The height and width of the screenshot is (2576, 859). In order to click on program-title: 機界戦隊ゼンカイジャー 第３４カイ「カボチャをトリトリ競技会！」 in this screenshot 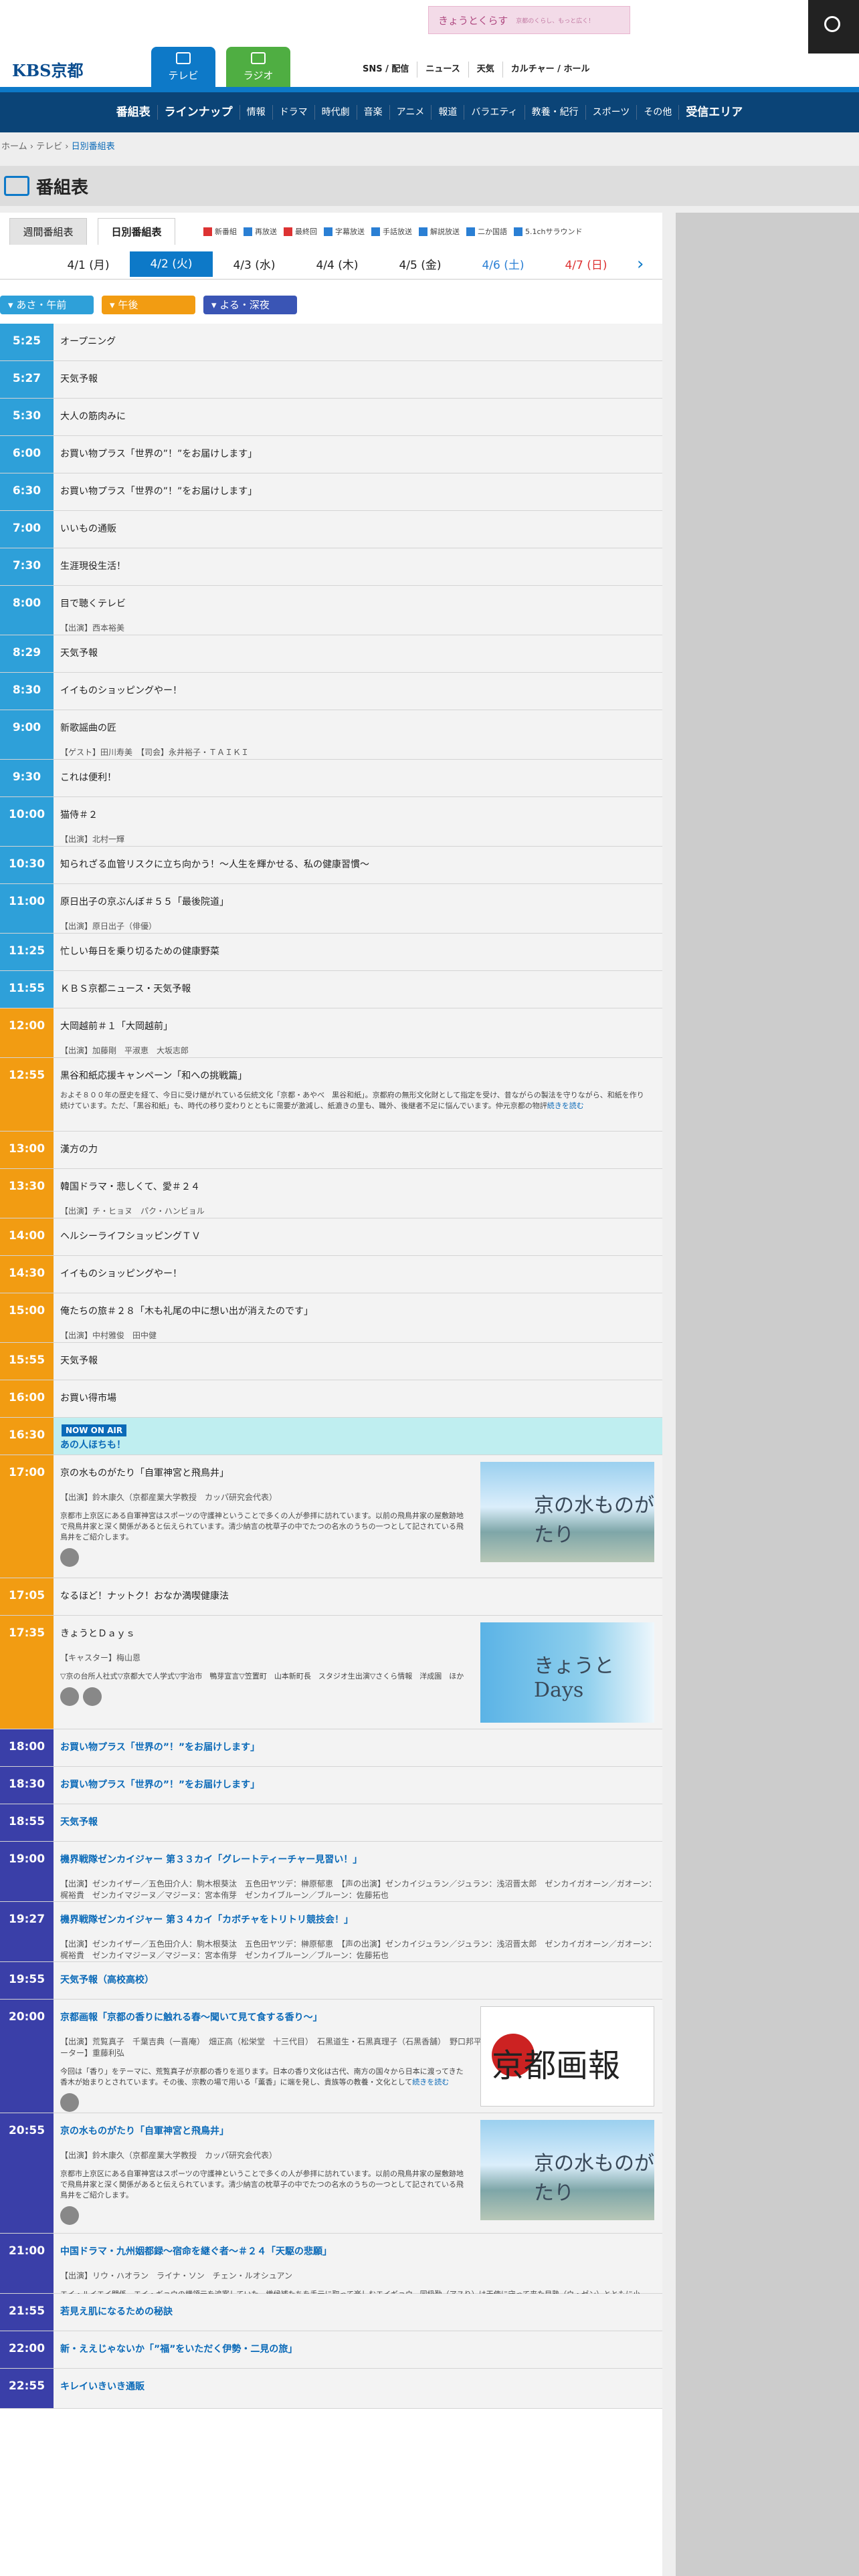, I will do `click(358, 1919)`.